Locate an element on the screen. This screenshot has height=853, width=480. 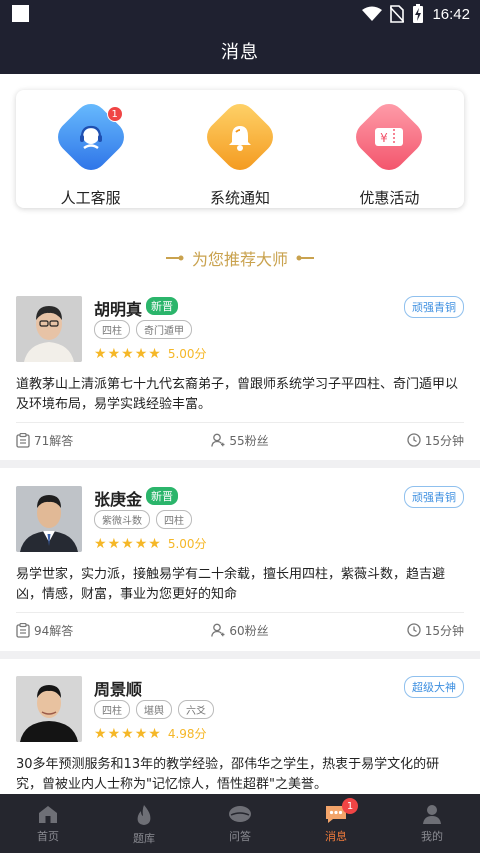
fans-count: 55粉丝 is located at coordinates (249, 440).